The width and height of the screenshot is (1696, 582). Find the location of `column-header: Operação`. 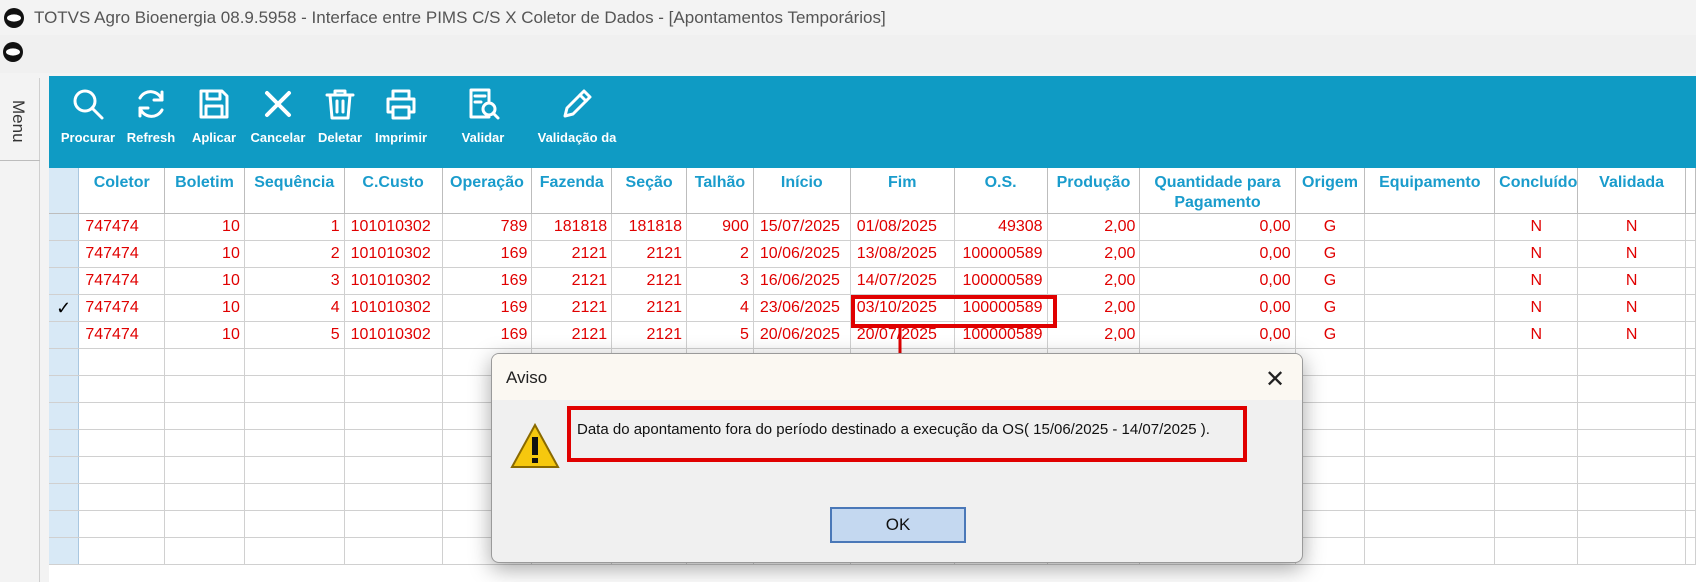

column-header: Operação is located at coordinates (487, 191).